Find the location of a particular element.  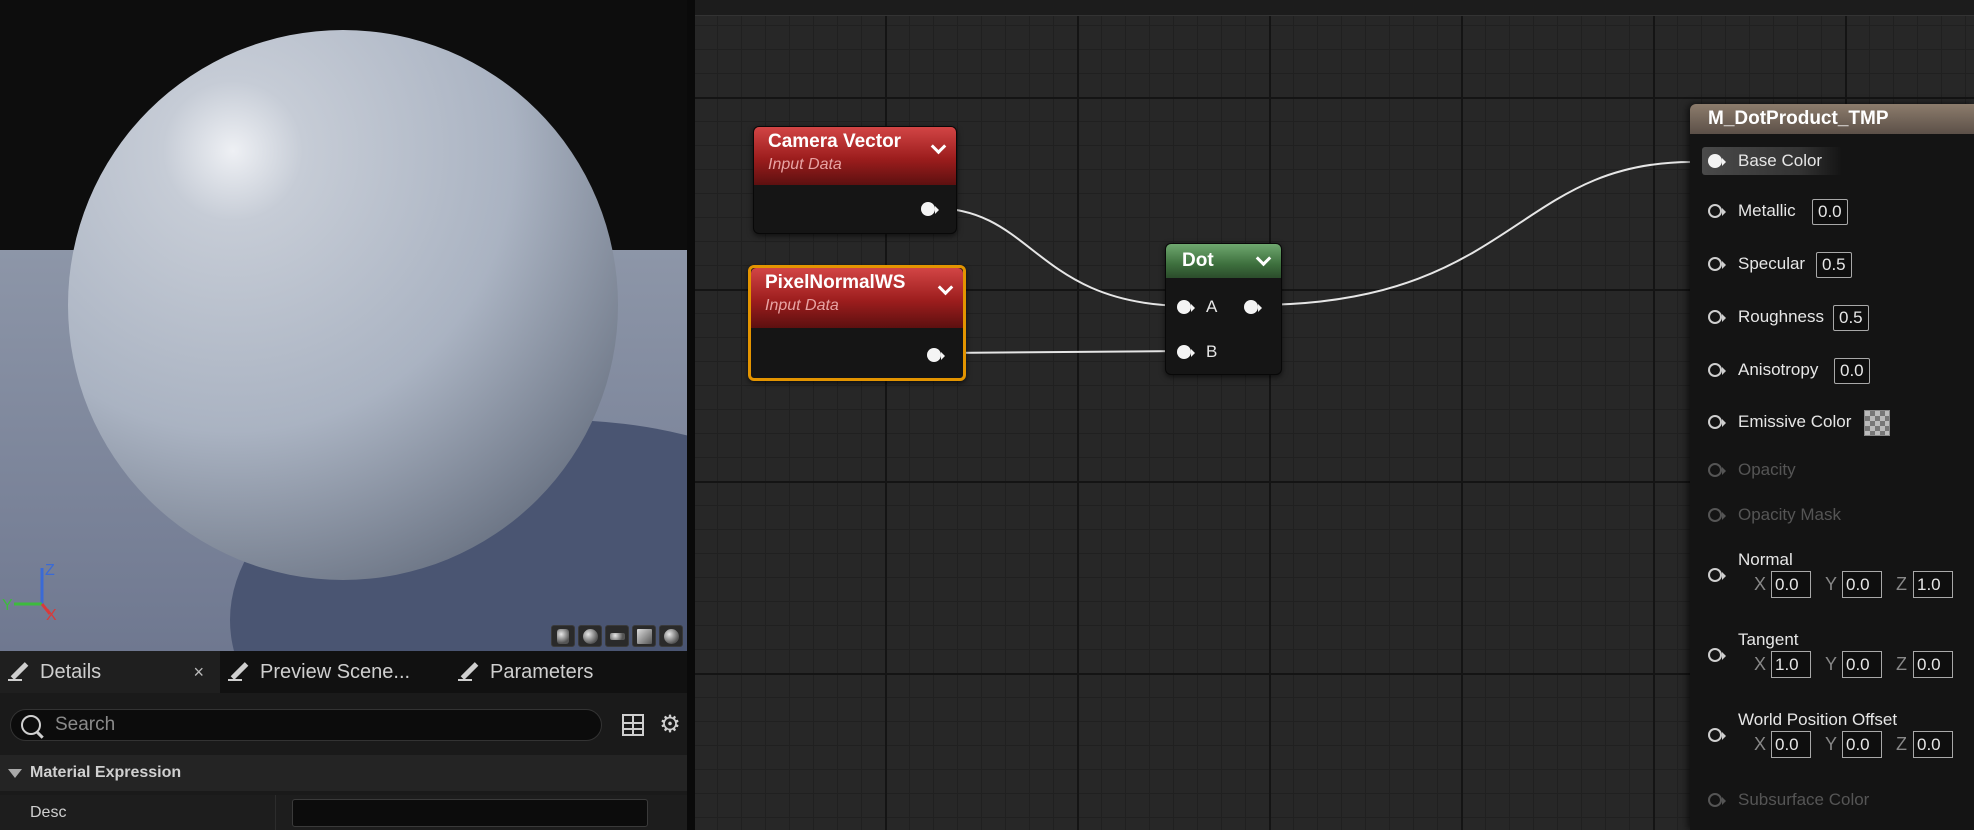

tangent-pin is located at coordinates (1717, 656).